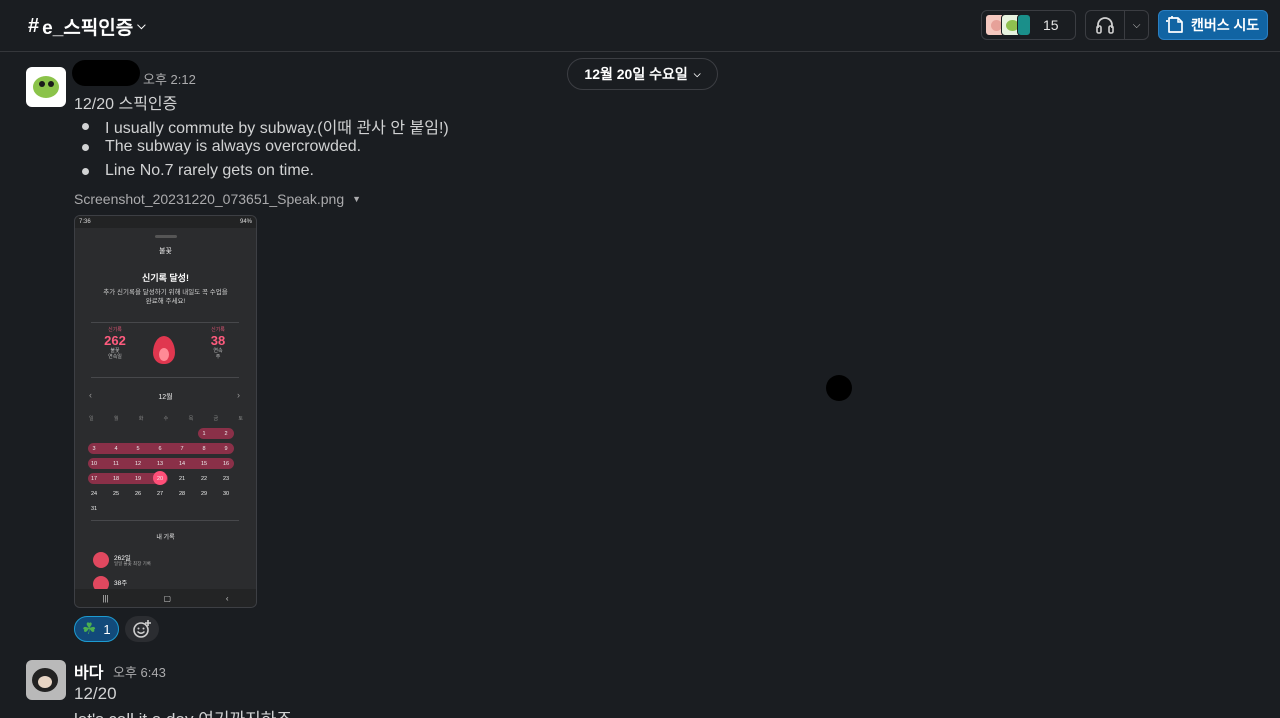 The image size is (1280, 718). What do you see at coordinates (636, 74) in the screenshot?
I see `date-label: 12월 20일 수요일` at bounding box center [636, 74].